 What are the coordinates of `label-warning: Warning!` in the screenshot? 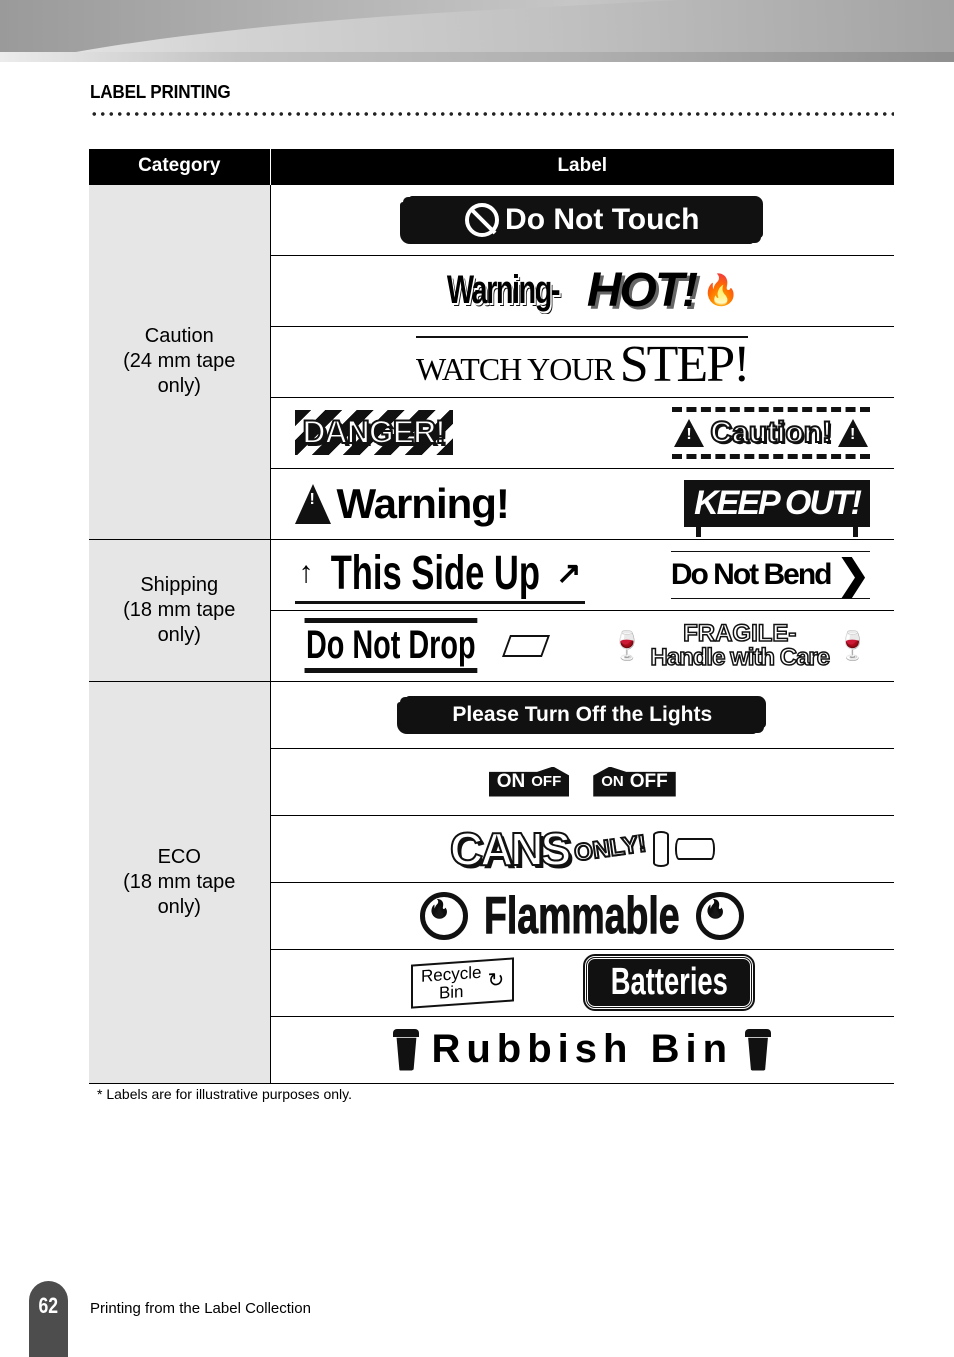 It's located at (402, 504).